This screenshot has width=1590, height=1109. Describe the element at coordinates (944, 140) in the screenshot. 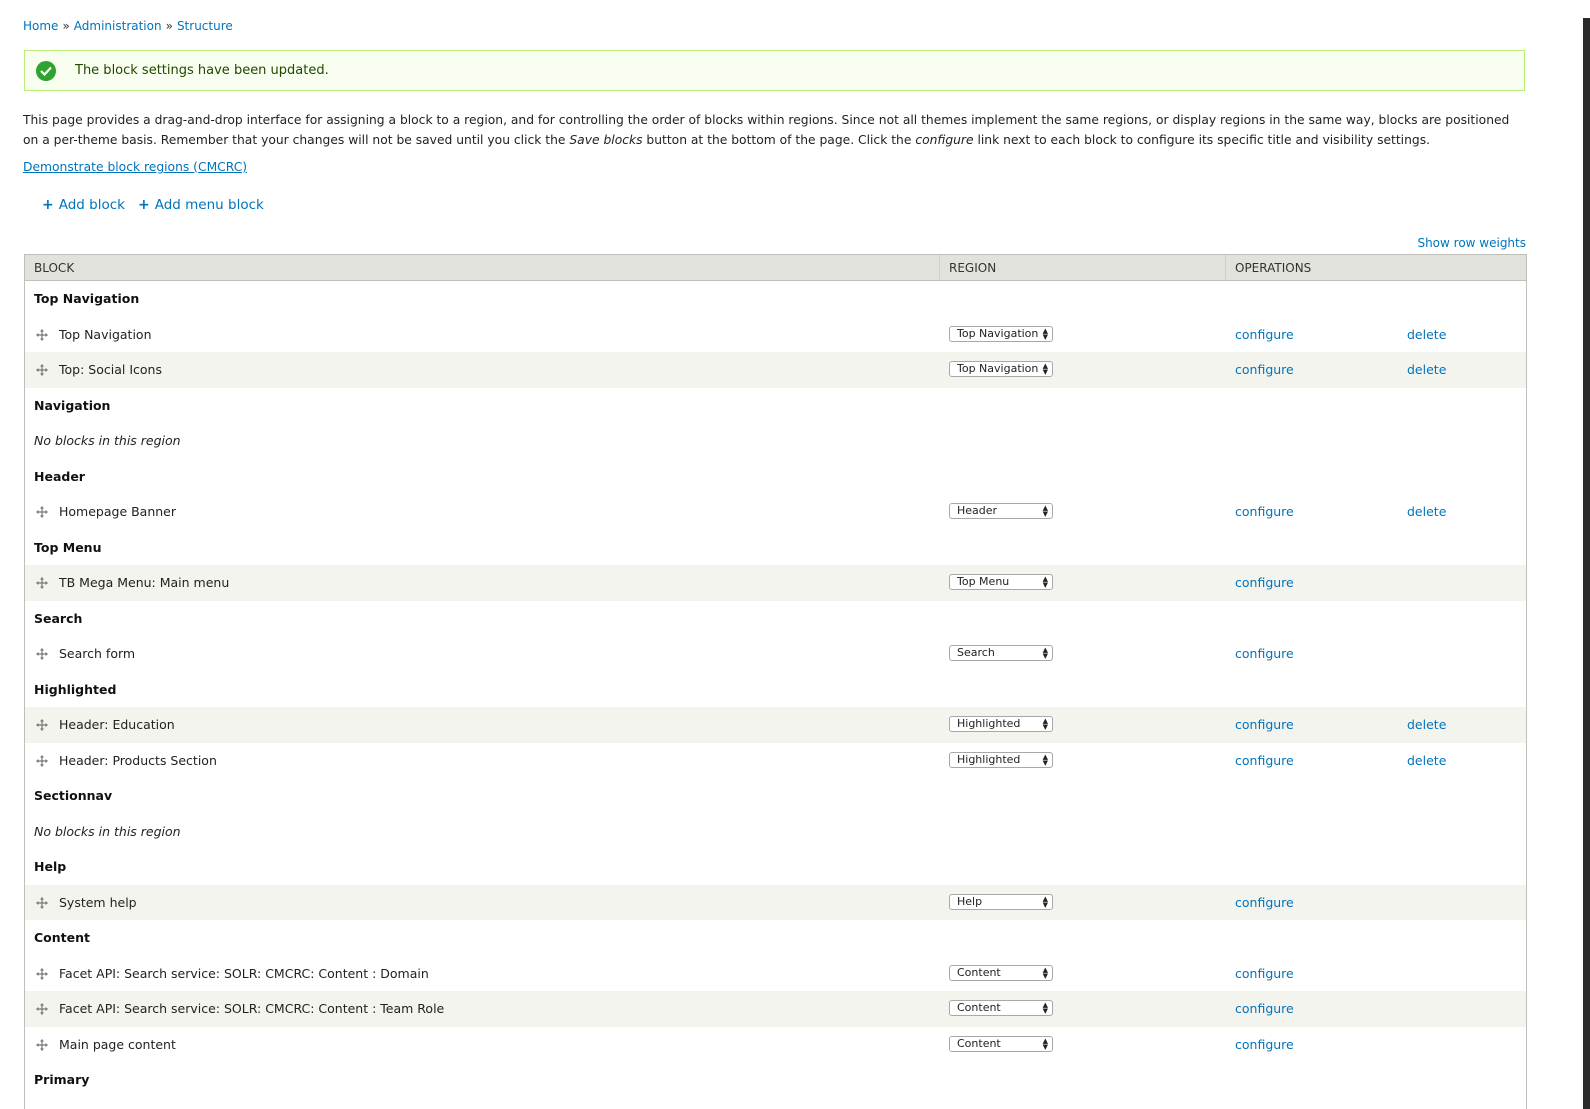

I see `help-text-emphasis: configure` at that location.